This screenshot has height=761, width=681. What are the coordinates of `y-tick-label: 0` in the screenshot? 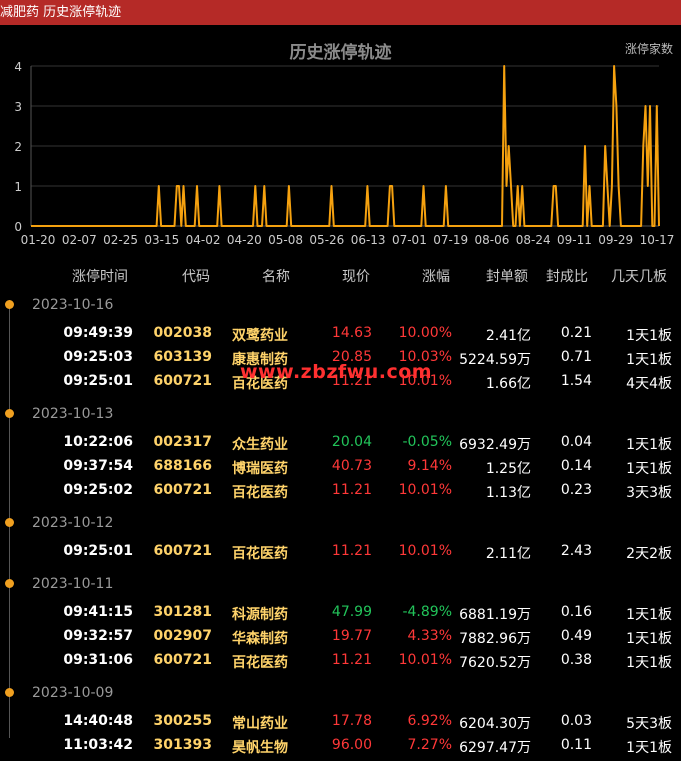 It's located at (18, 227).